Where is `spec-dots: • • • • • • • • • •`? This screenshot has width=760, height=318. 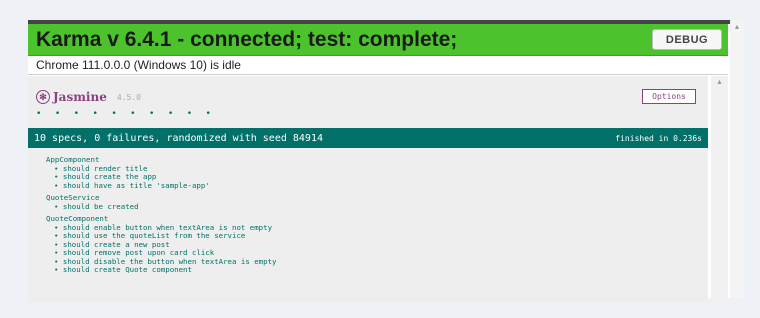
spec-dots: • • • • • • • • • • is located at coordinates (125, 114).